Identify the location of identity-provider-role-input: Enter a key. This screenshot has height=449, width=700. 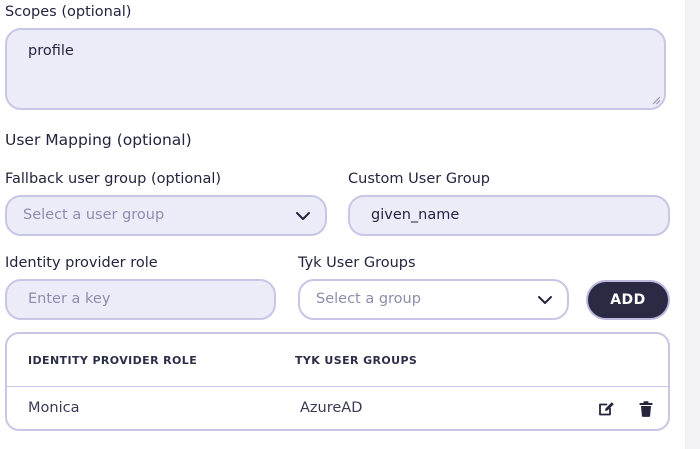
(140, 299).